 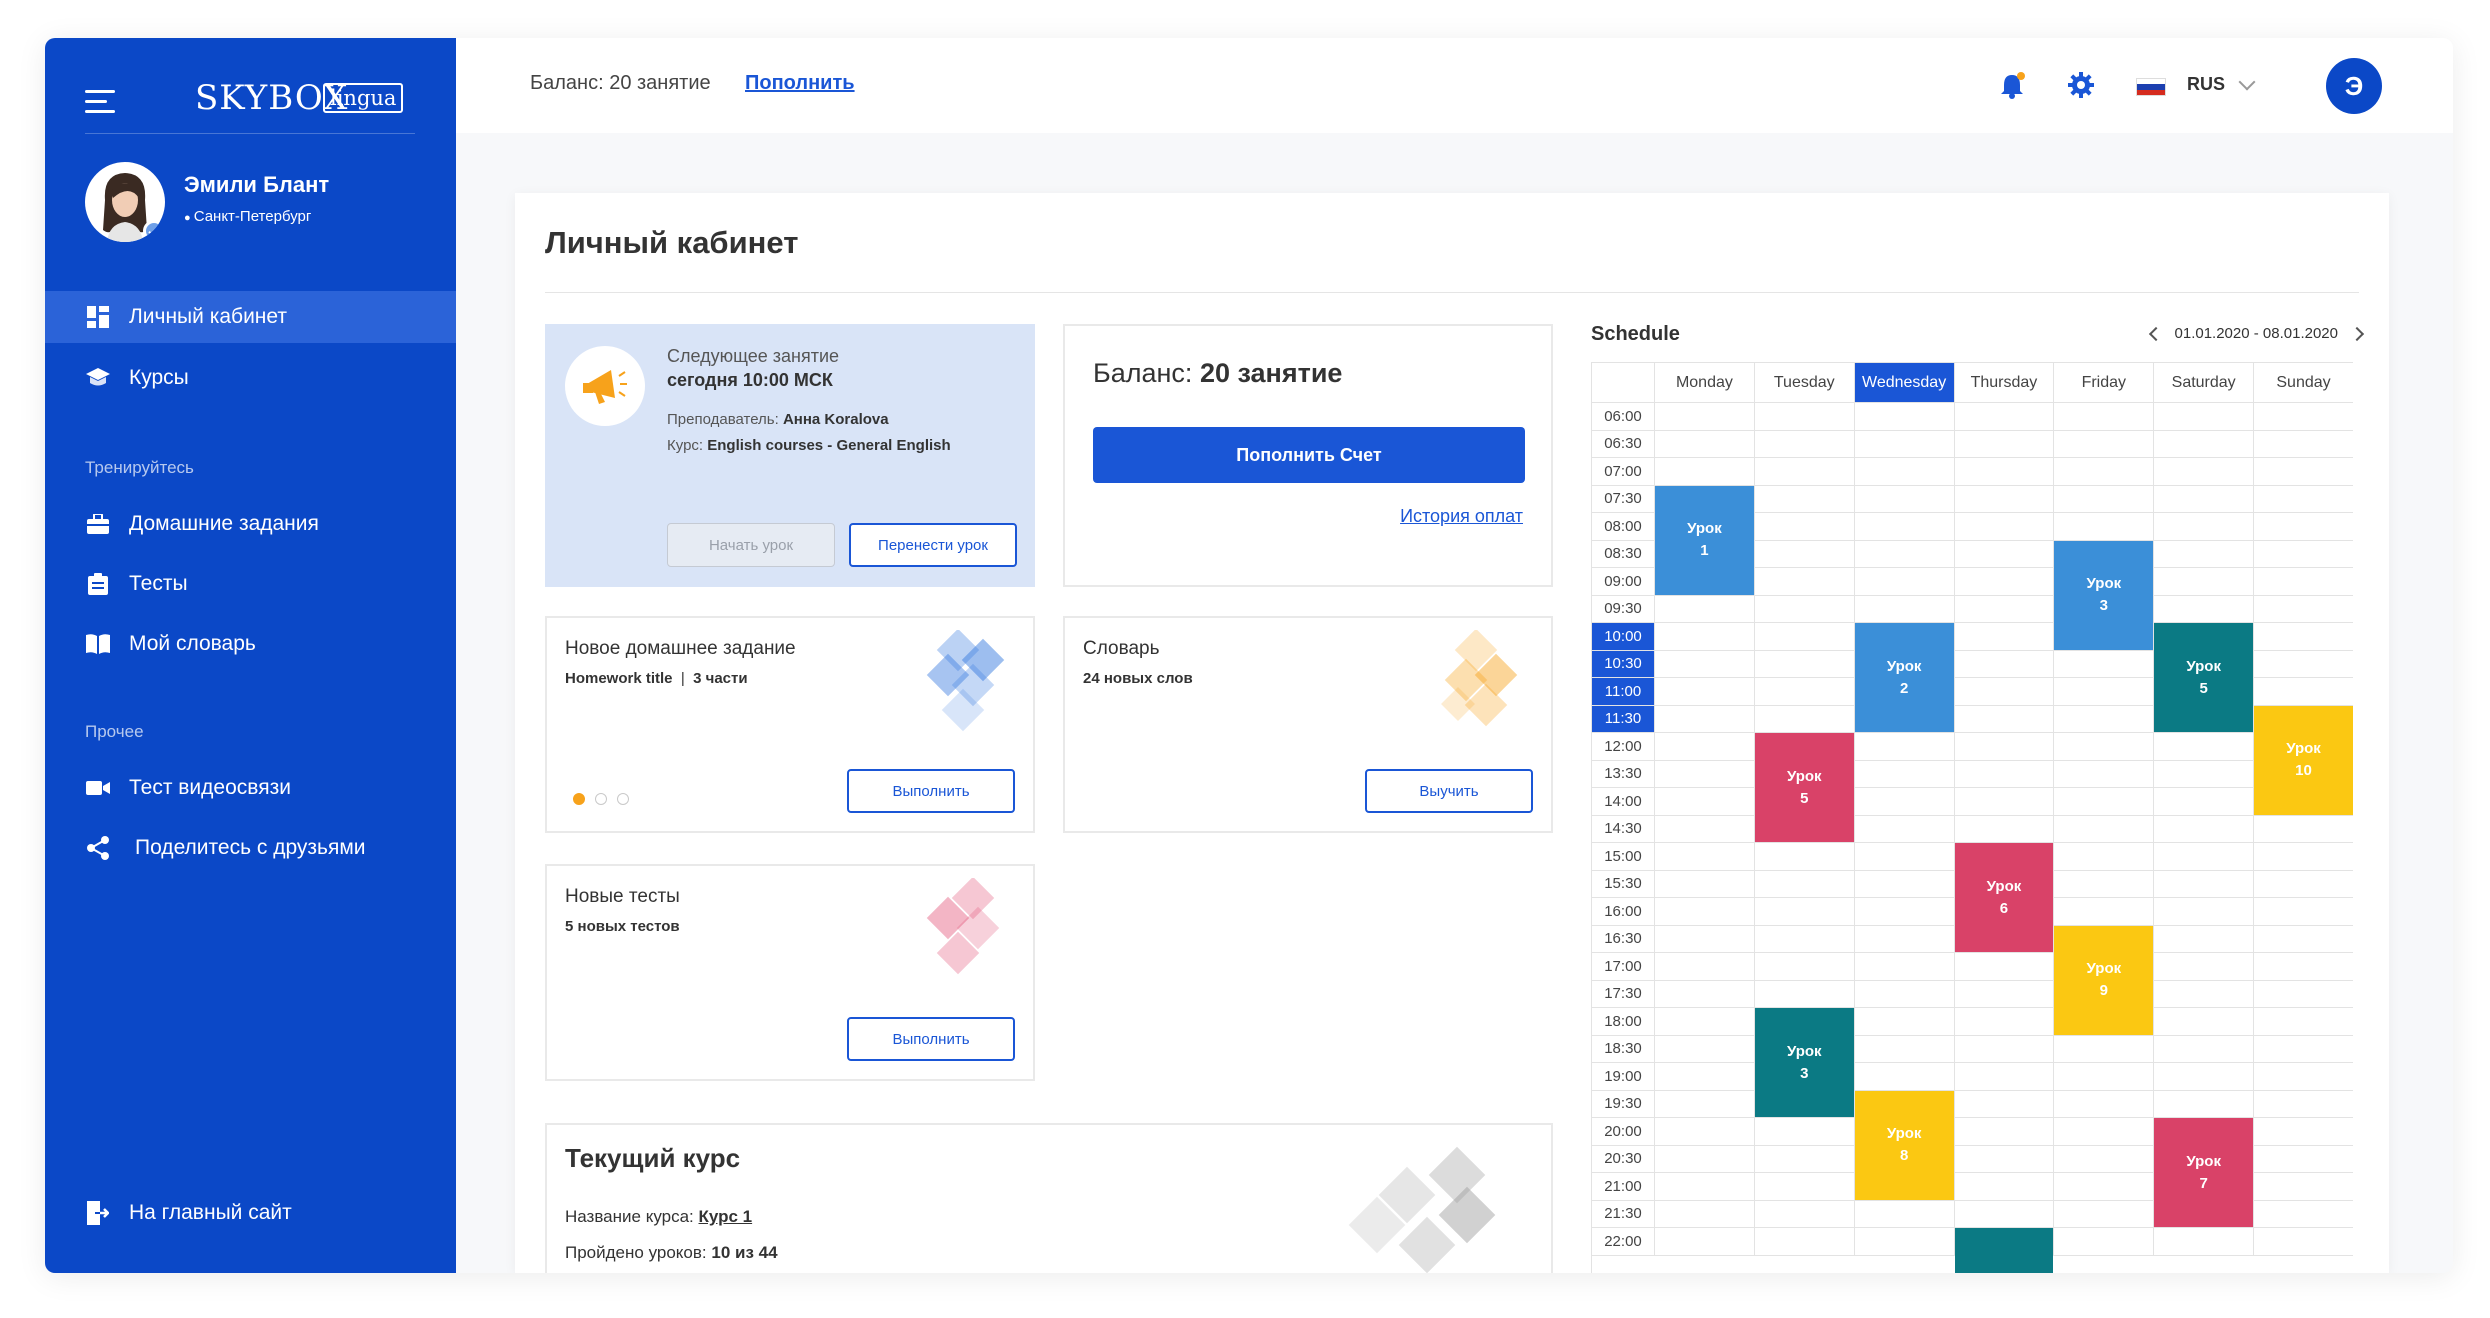 What do you see at coordinates (800, 83) in the screenshot?
I see `header-topup-link: Пополнить` at bounding box center [800, 83].